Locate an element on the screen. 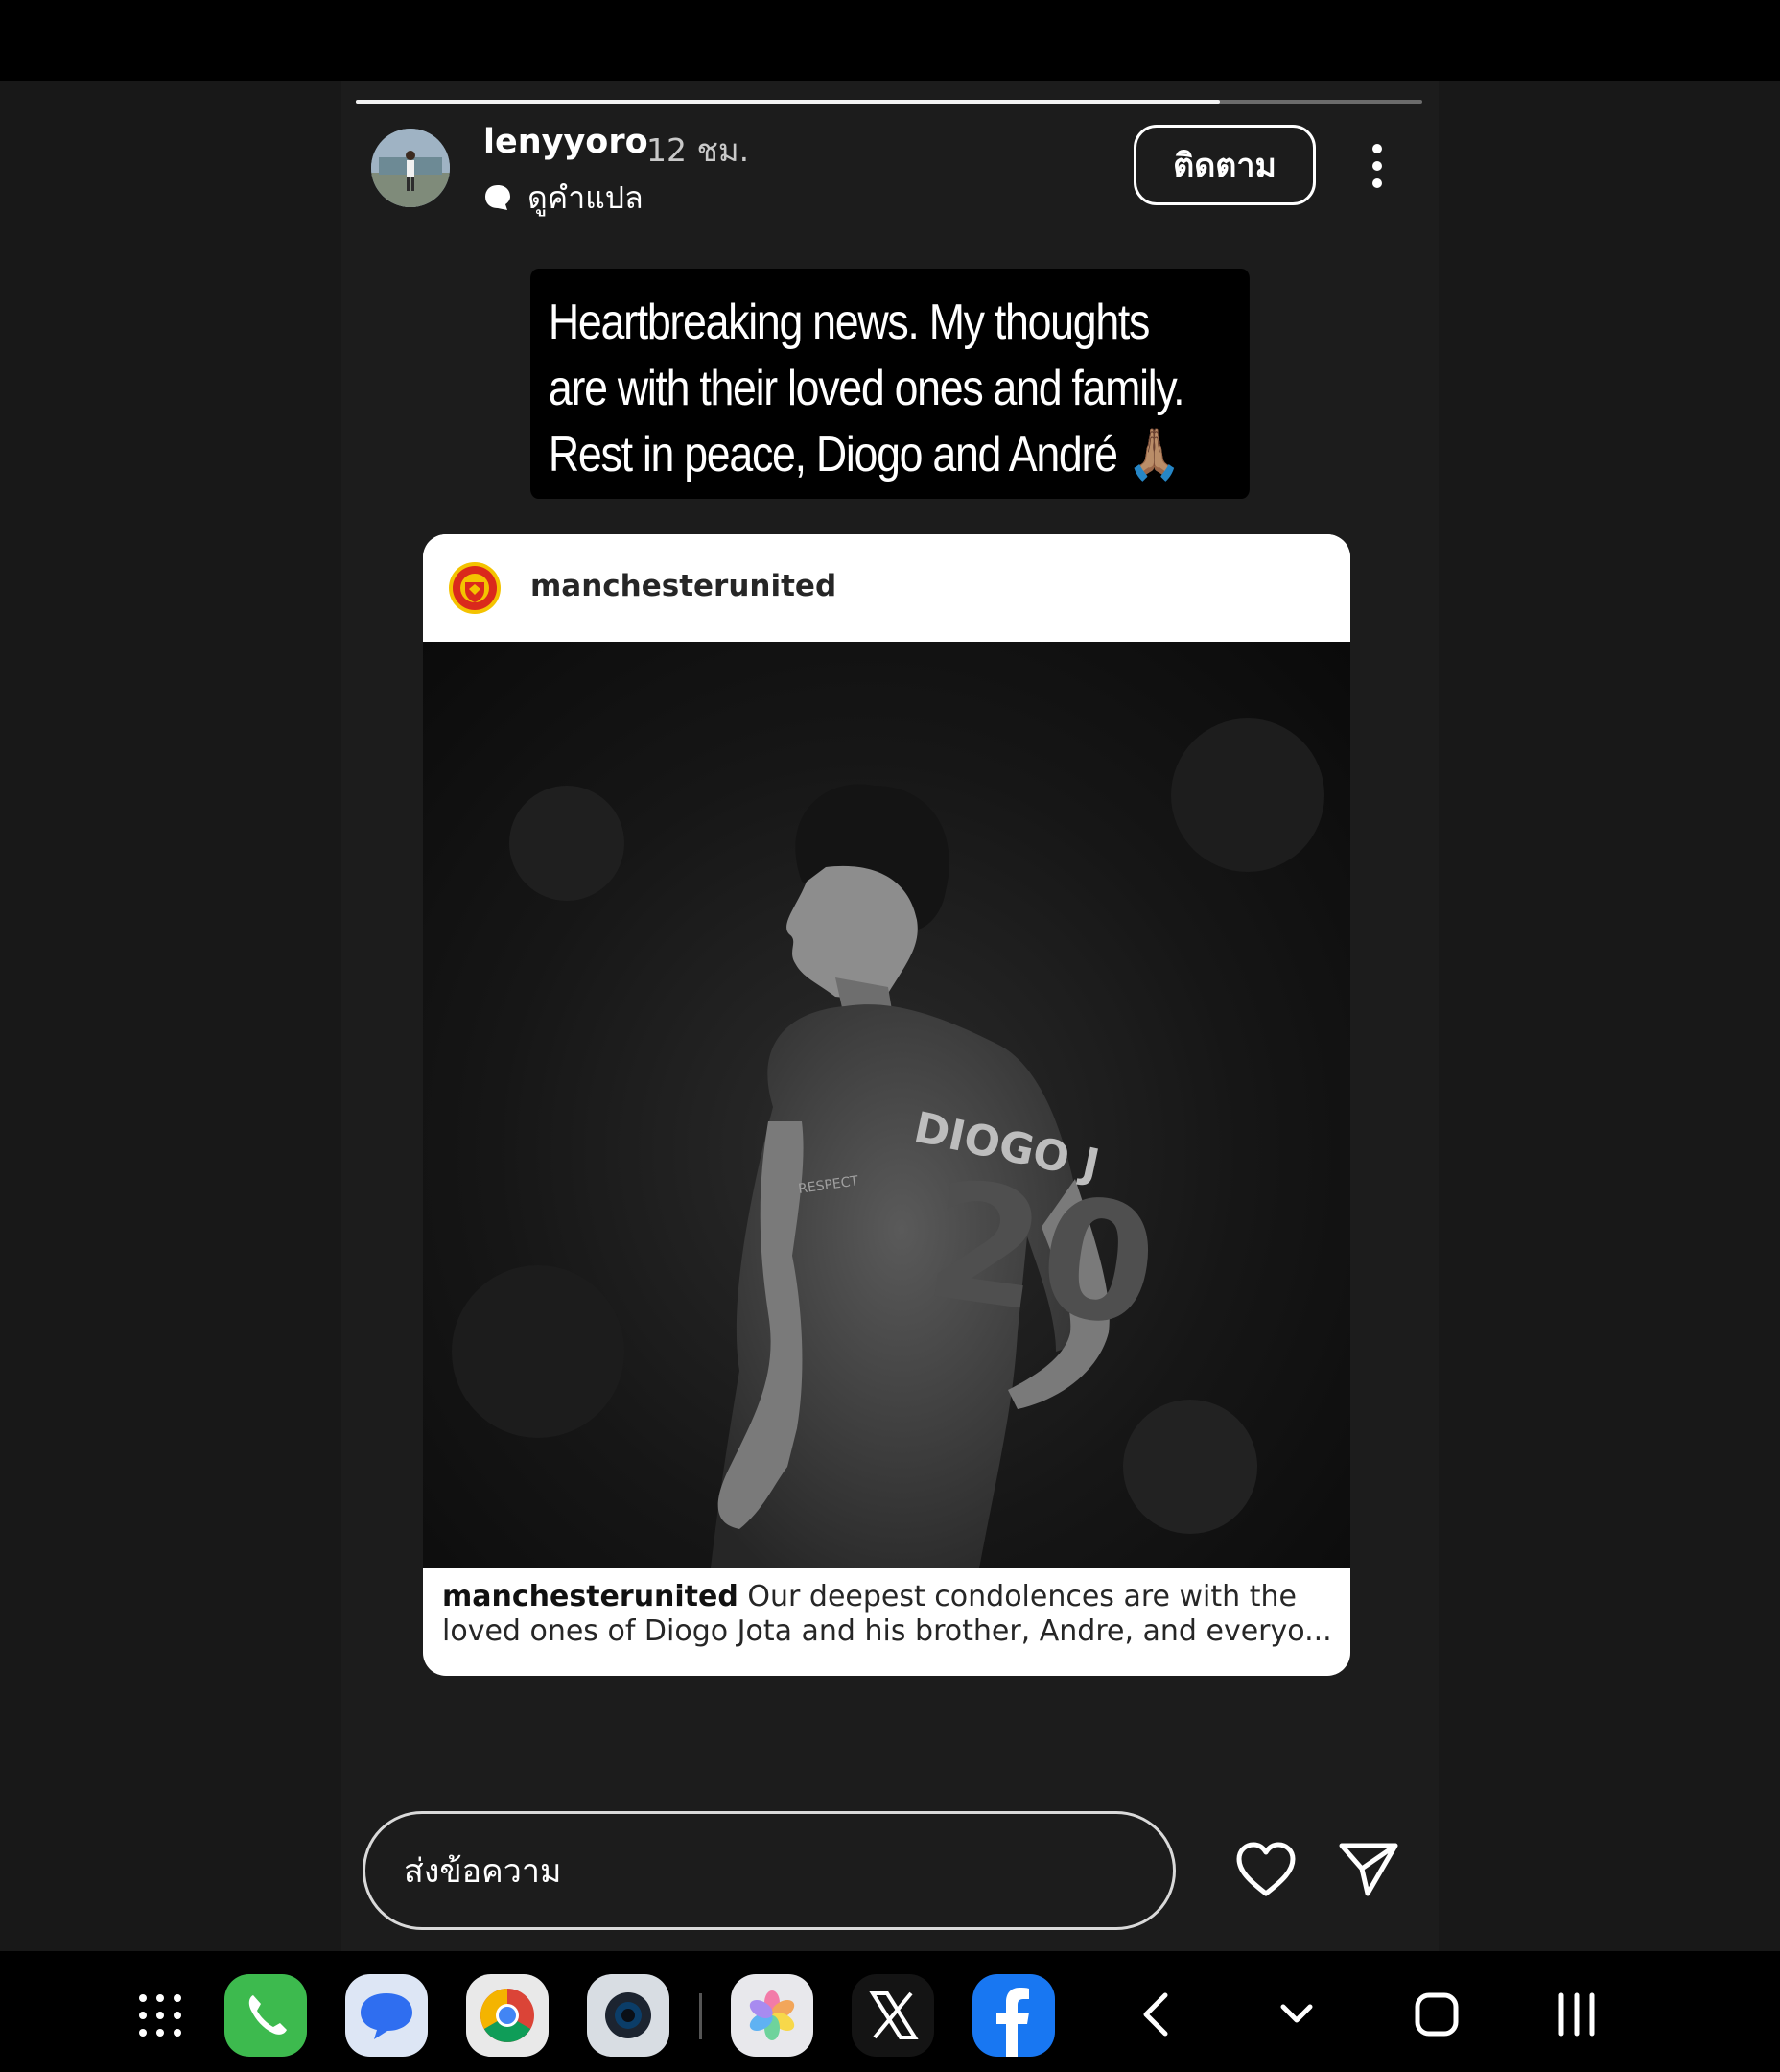 This screenshot has height=2072, width=1780. send-message-input: ส่งข้อความ is located at coordinates (769, 1870).